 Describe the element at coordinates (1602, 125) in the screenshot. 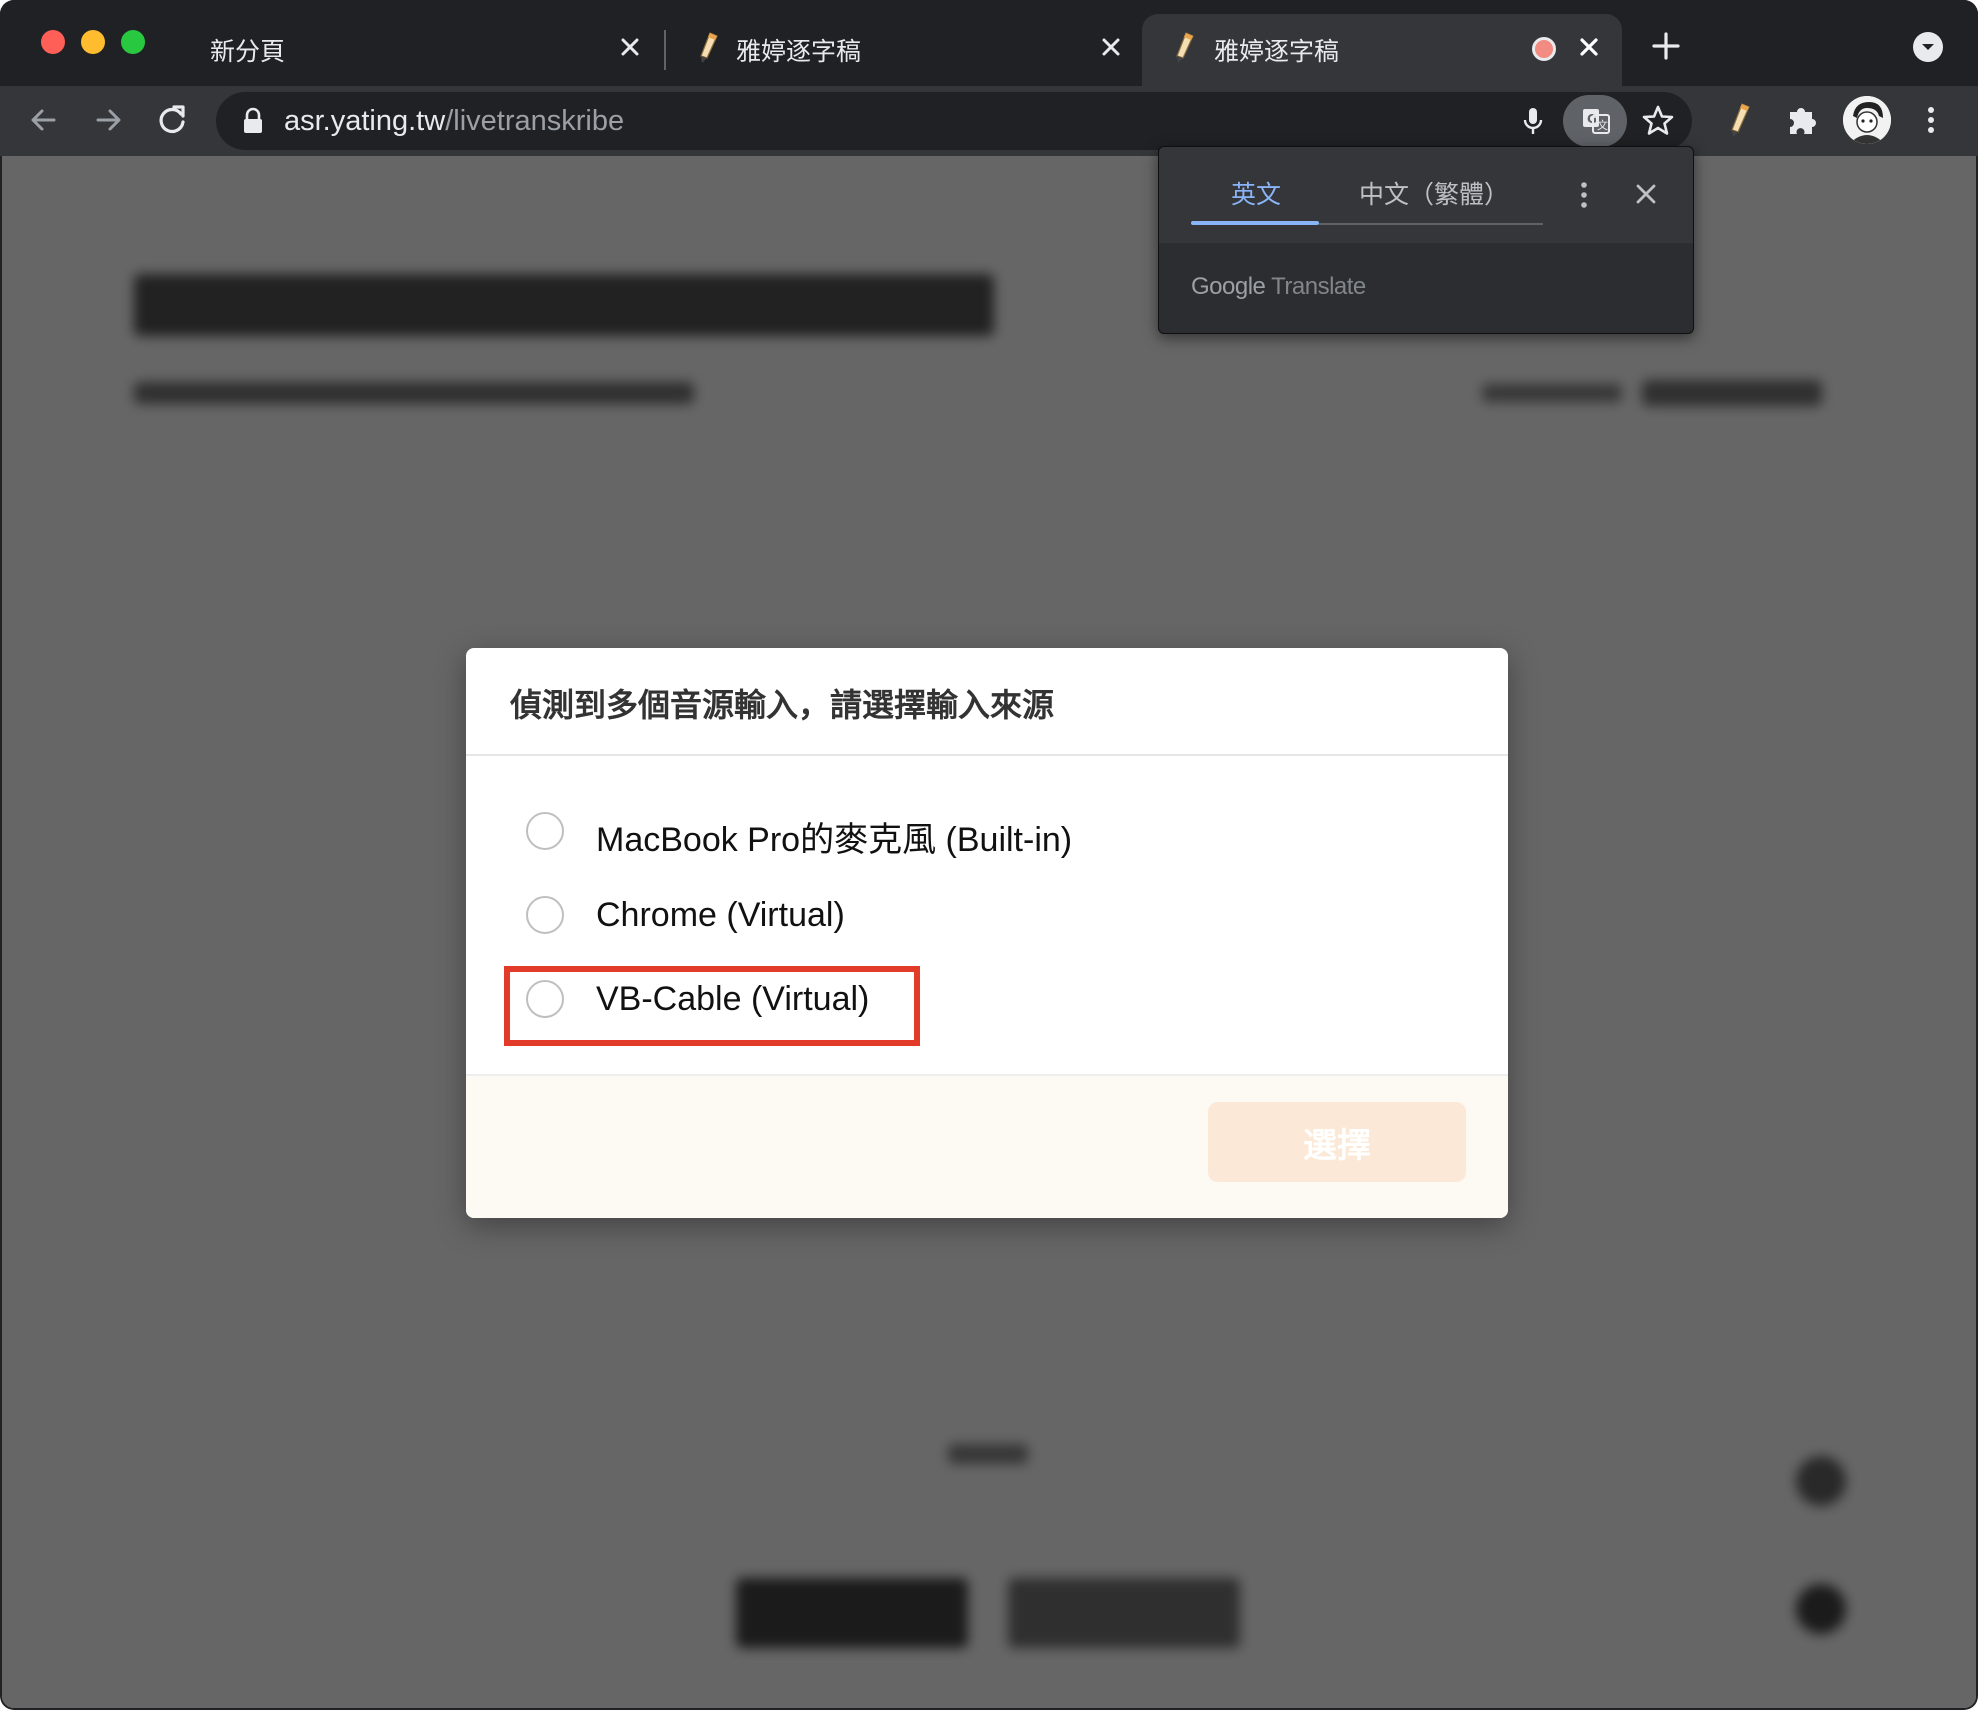

I see `svg-text: 文` at that location.